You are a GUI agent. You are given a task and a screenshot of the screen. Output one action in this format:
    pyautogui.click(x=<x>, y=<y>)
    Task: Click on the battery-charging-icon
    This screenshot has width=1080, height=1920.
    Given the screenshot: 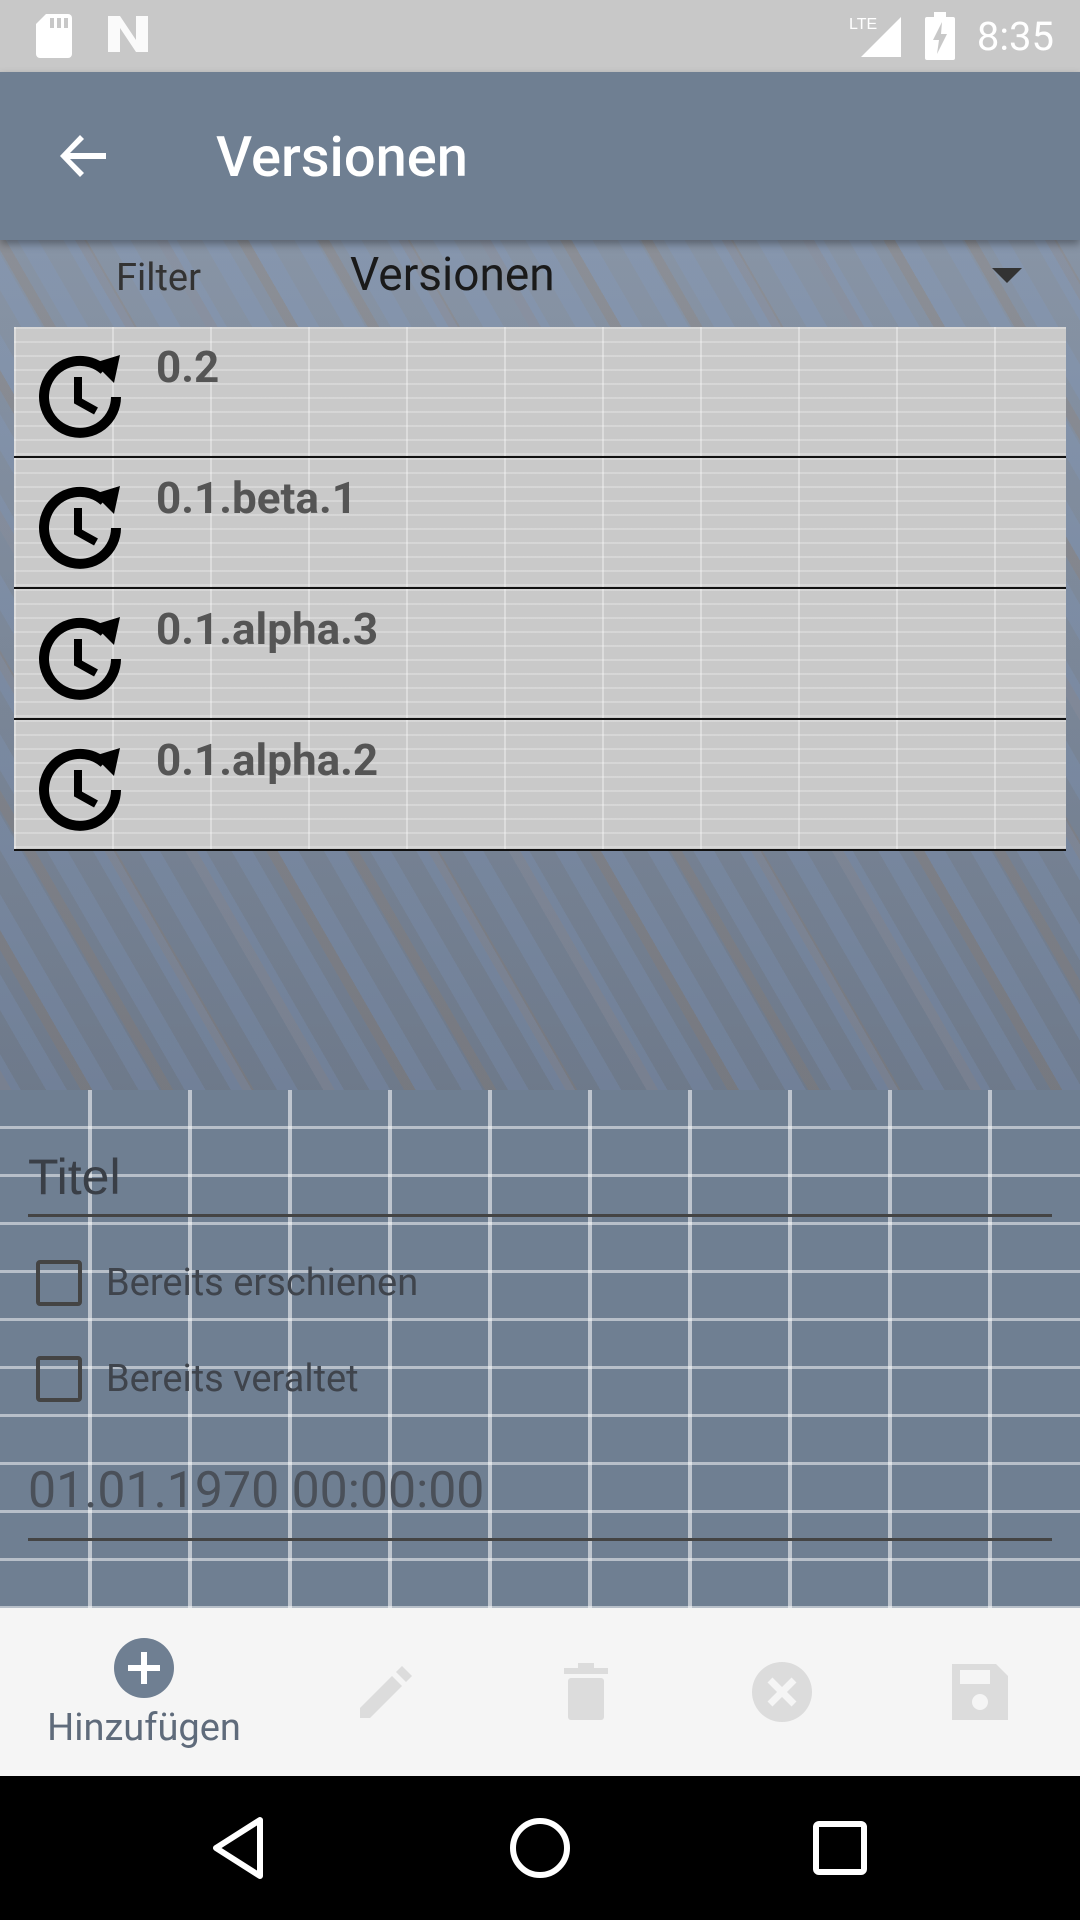 What is the action you would take?
    pyautogui.click(x=939, y=36)
    